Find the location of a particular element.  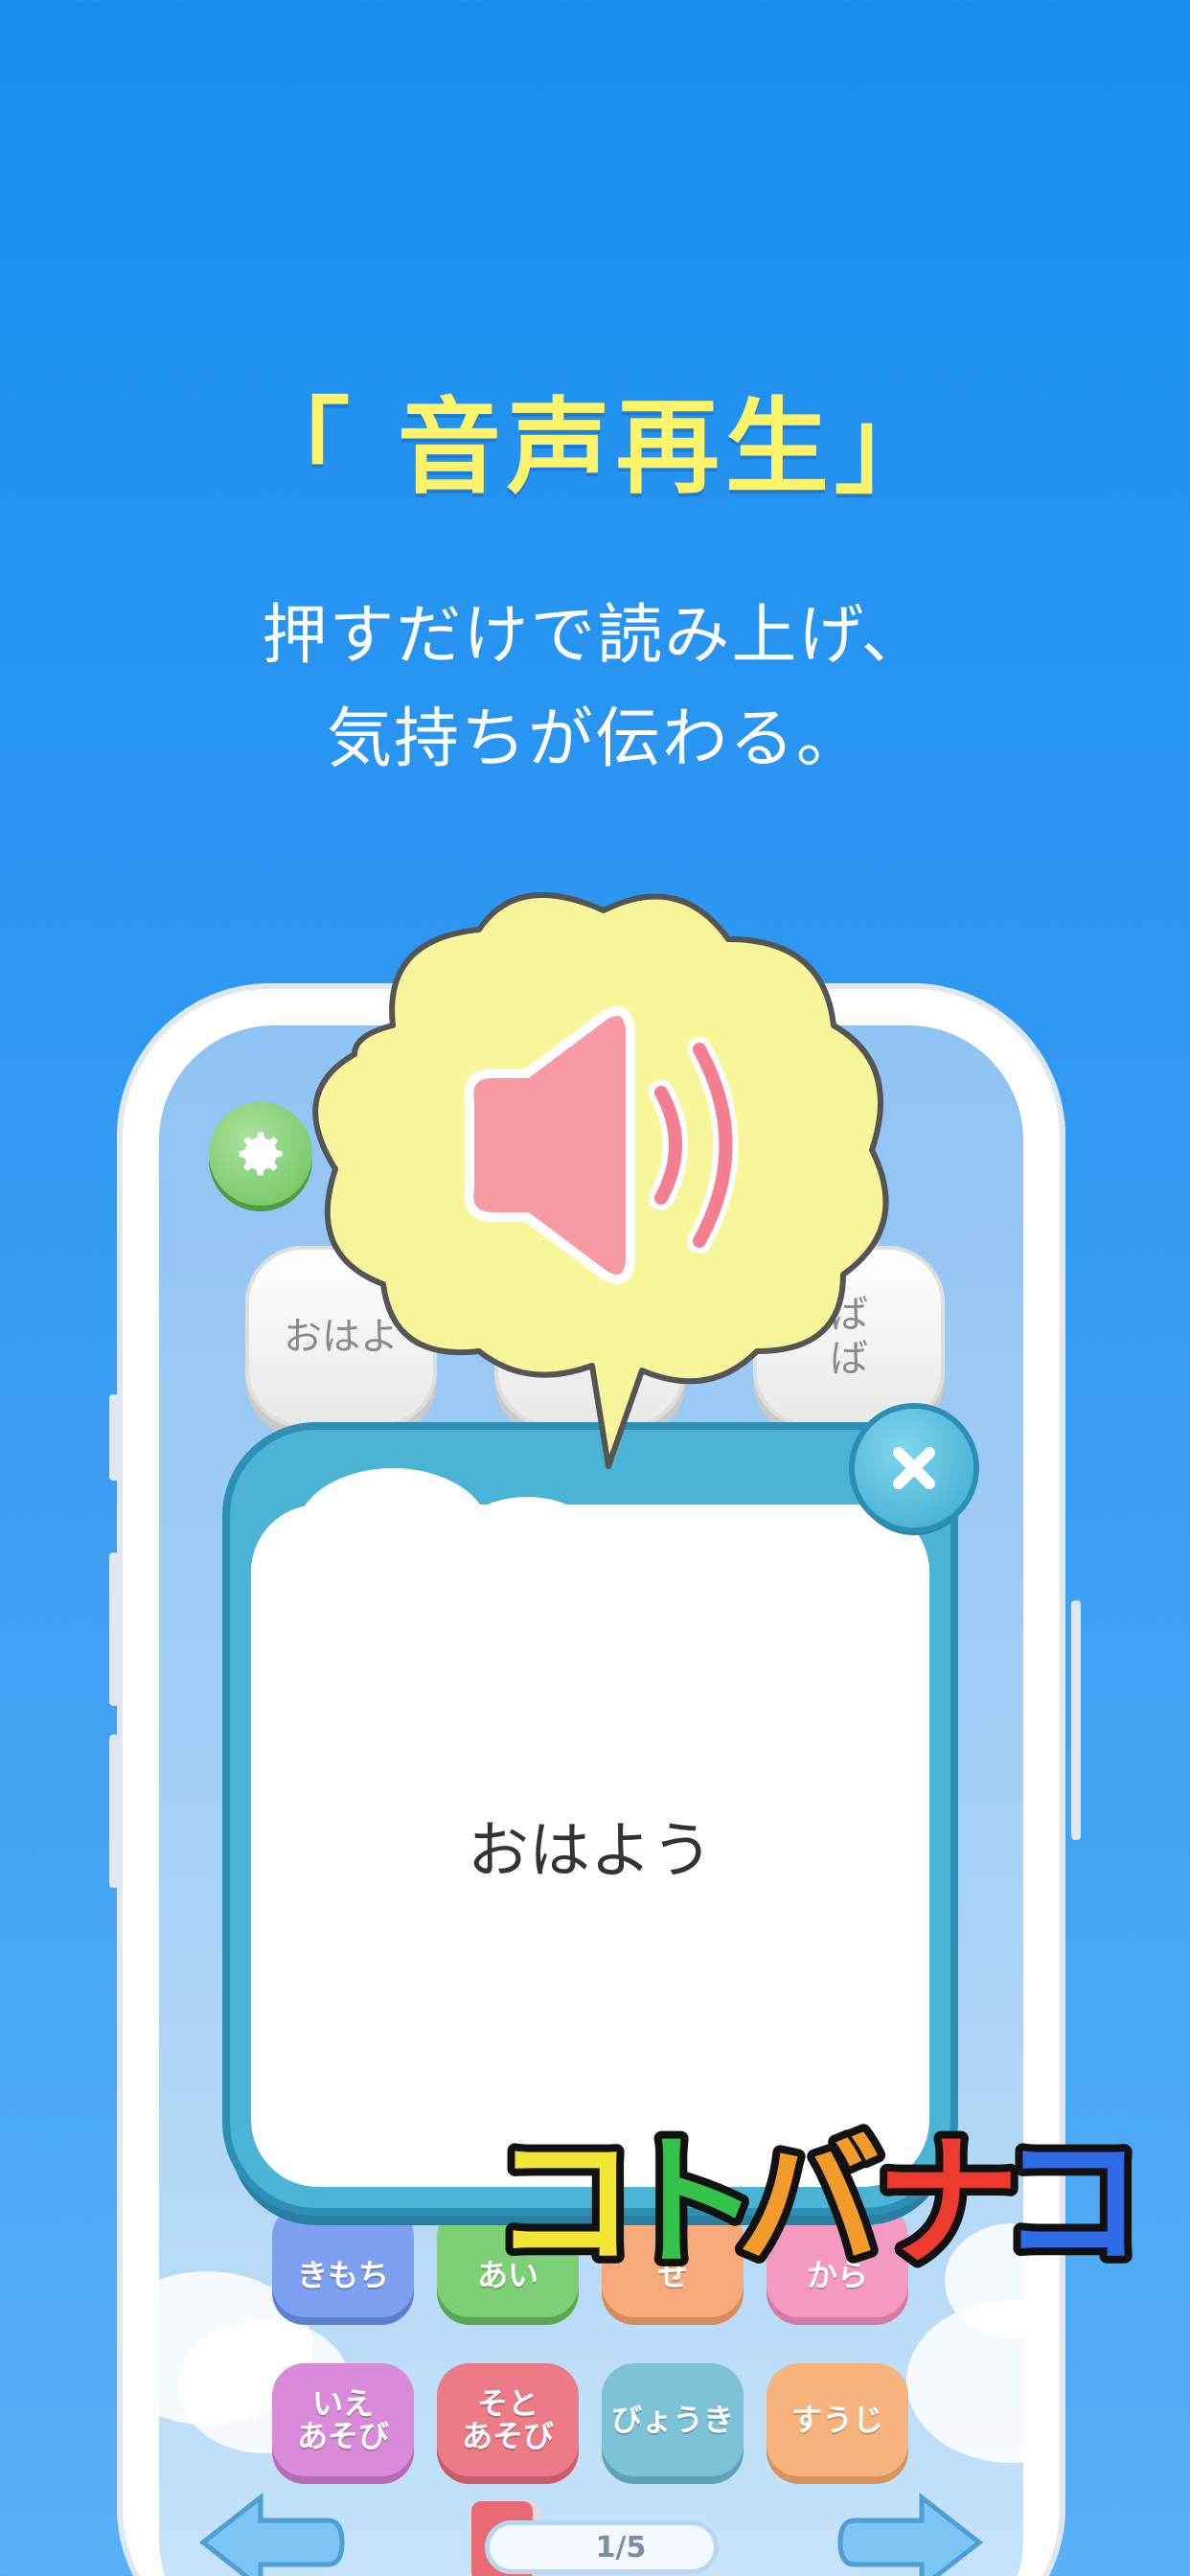

logo-letter: ナ is located at coordinates (948, 2203).